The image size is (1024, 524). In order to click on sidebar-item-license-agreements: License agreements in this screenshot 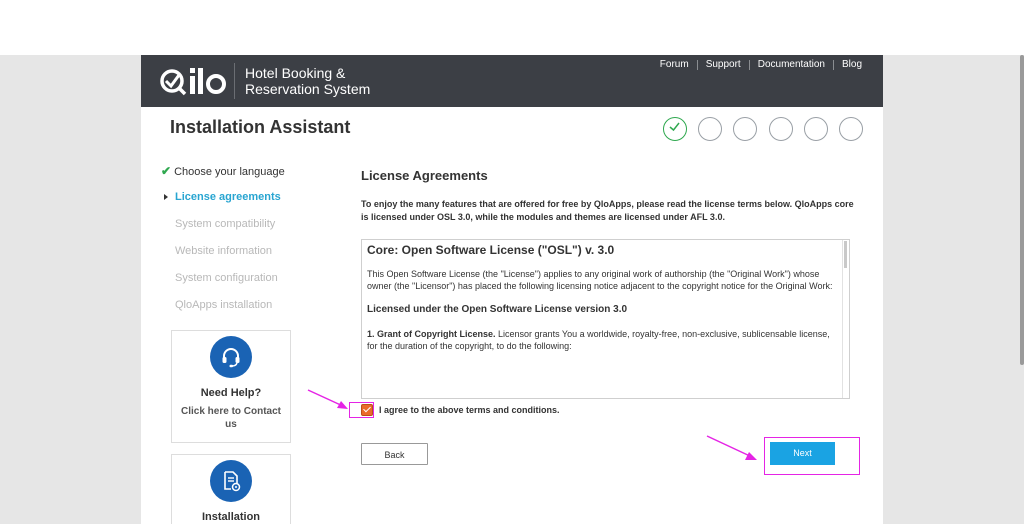, I will do `click(222, 197)`.